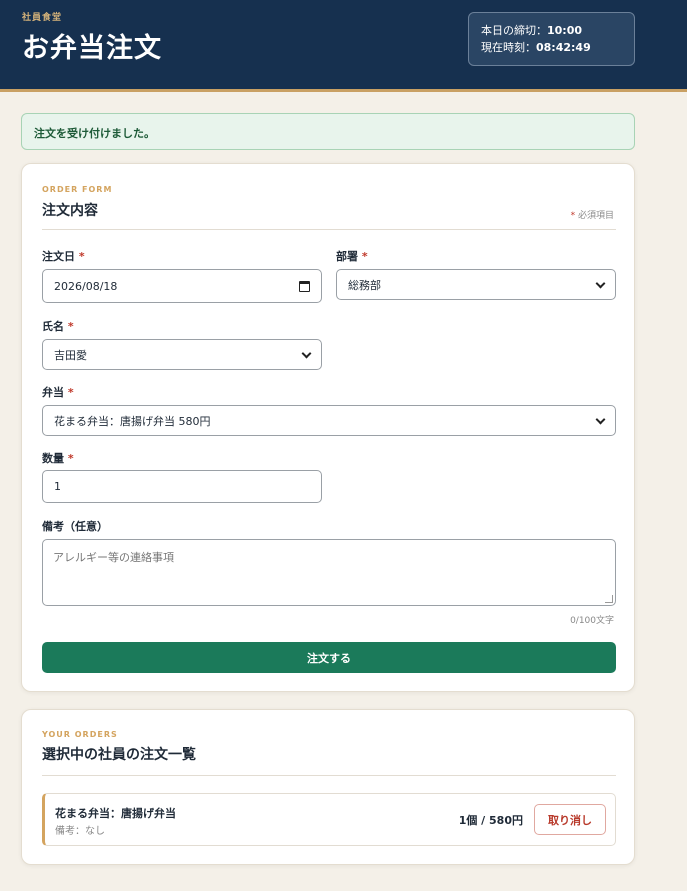 The height and width of the screenshot is (891, 687). Describe the element at coordinates (57, 486) in the screenshot. I see `quantity-value: 1` at that location.